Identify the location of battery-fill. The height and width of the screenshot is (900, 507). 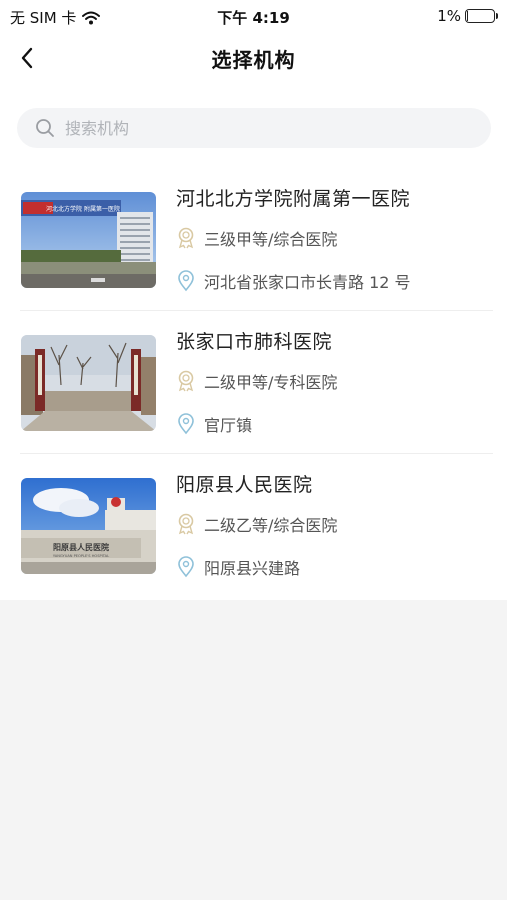
(467, 16).